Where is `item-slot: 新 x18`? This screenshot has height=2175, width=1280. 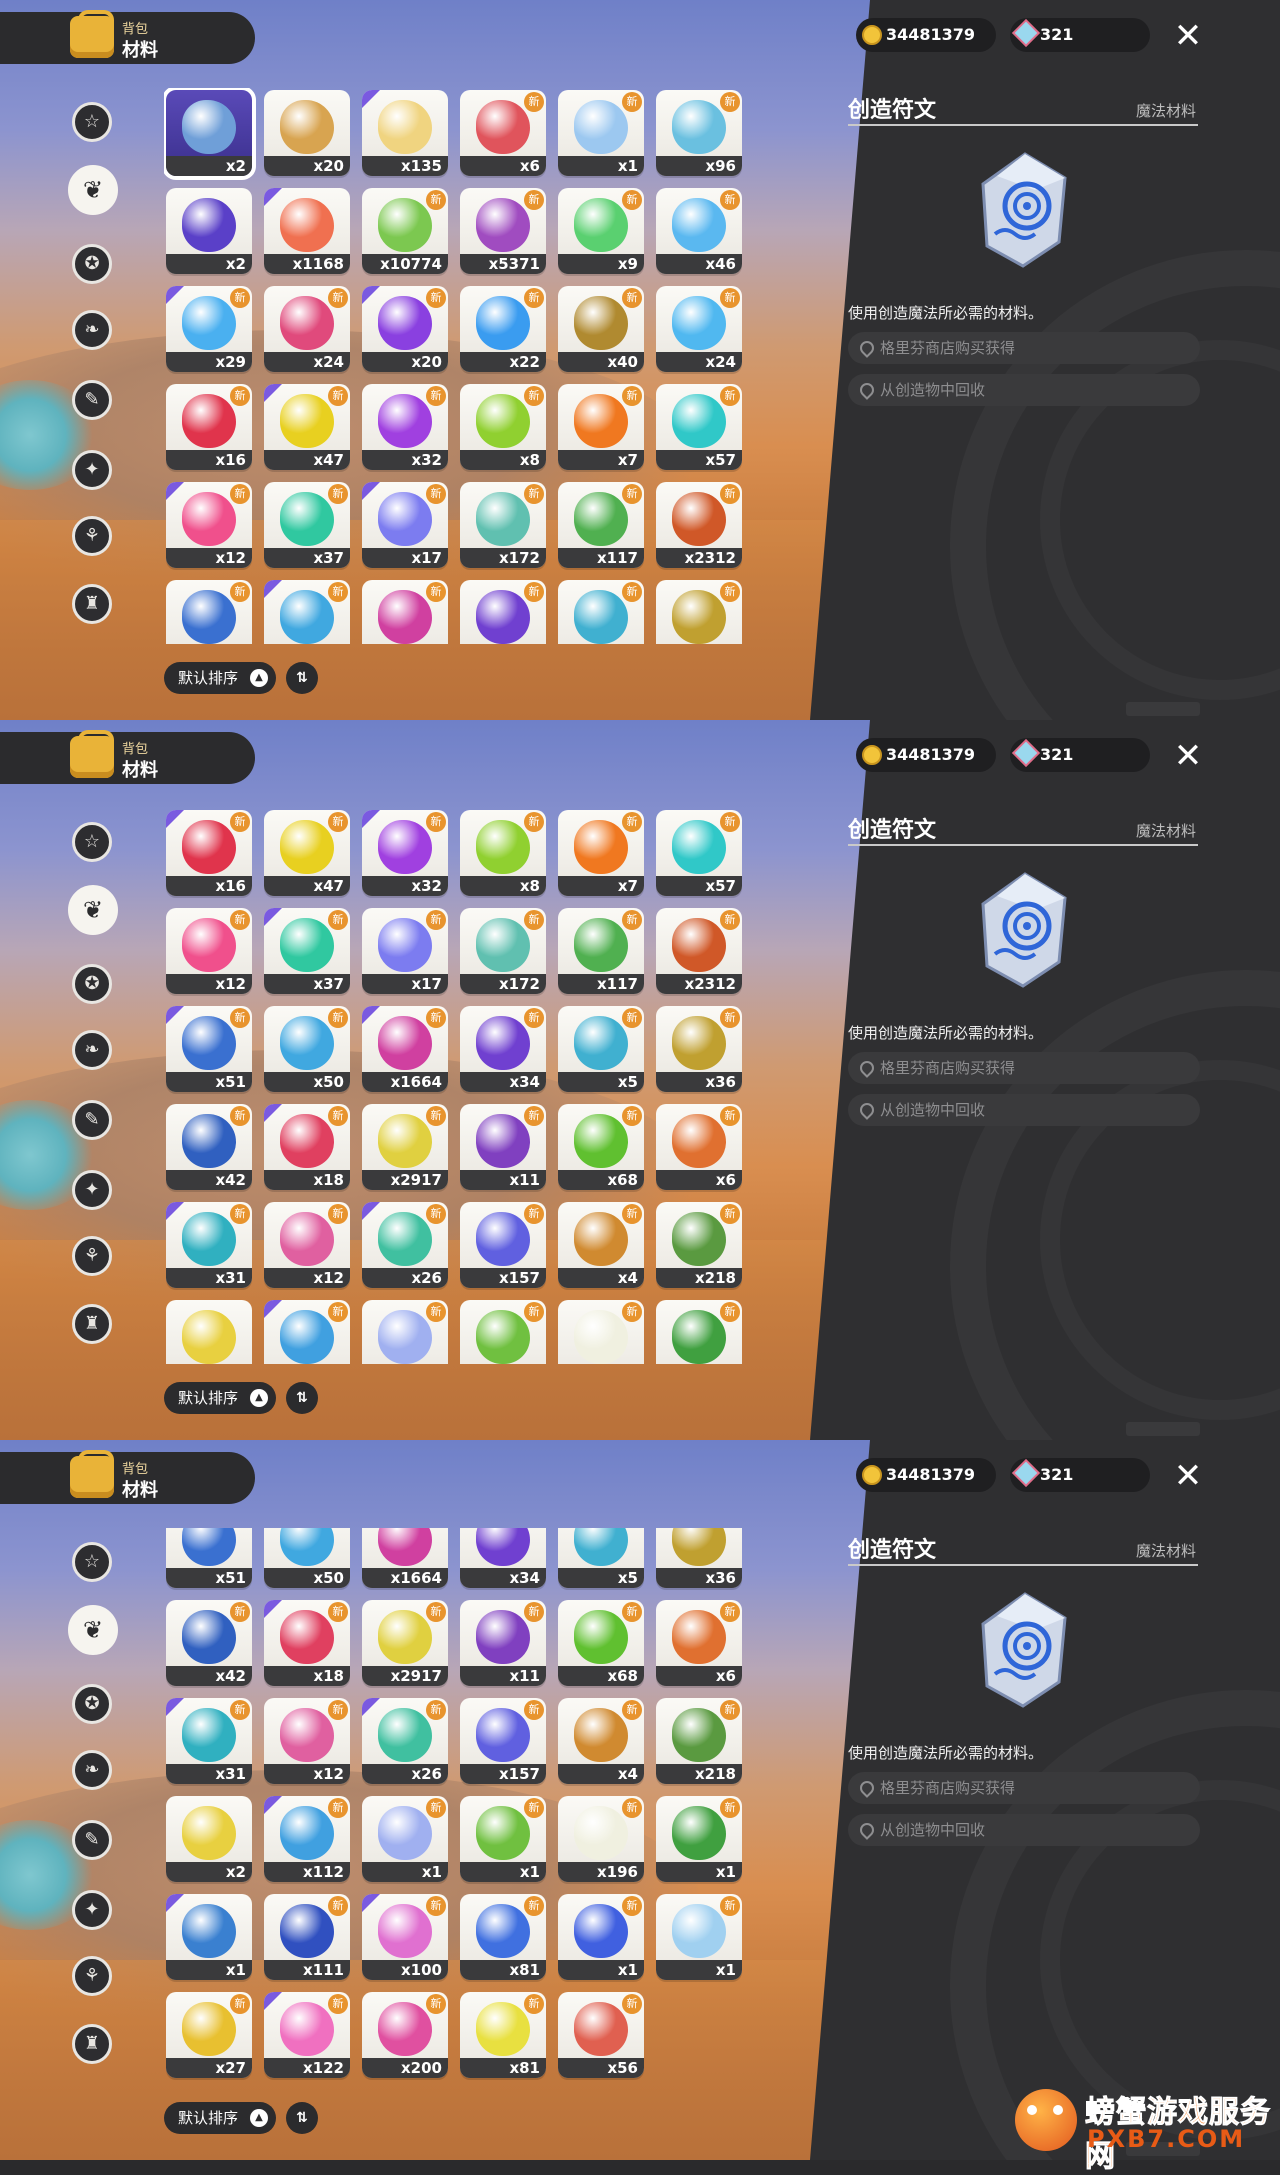
item-slot: 新 x18 is located at coordinates (307, 1643).